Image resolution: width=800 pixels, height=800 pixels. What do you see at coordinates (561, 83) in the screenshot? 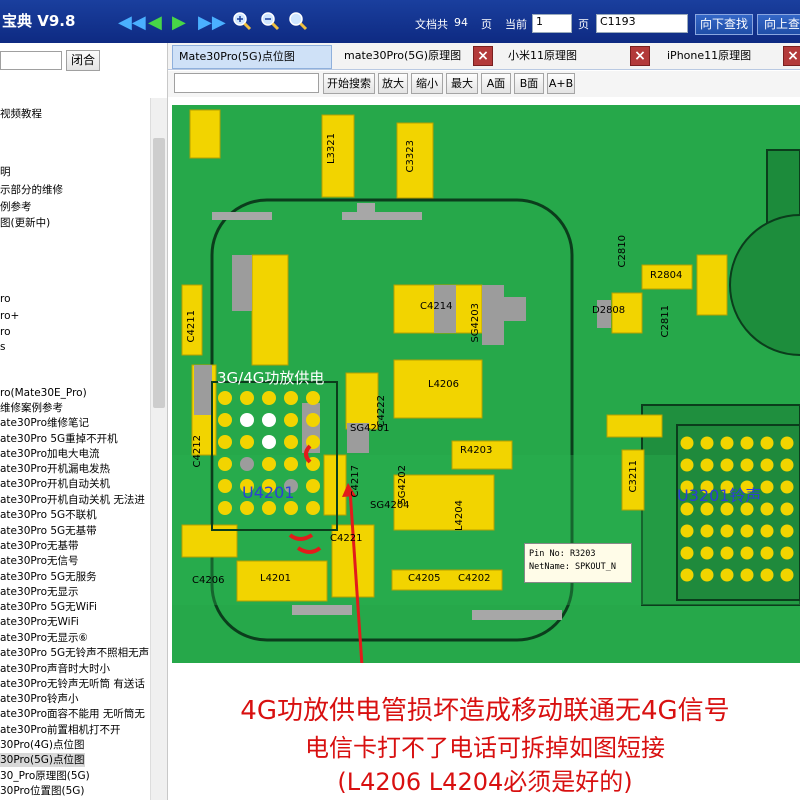
I see `ab-side-button: A+B` at bounding box center [561, 83].